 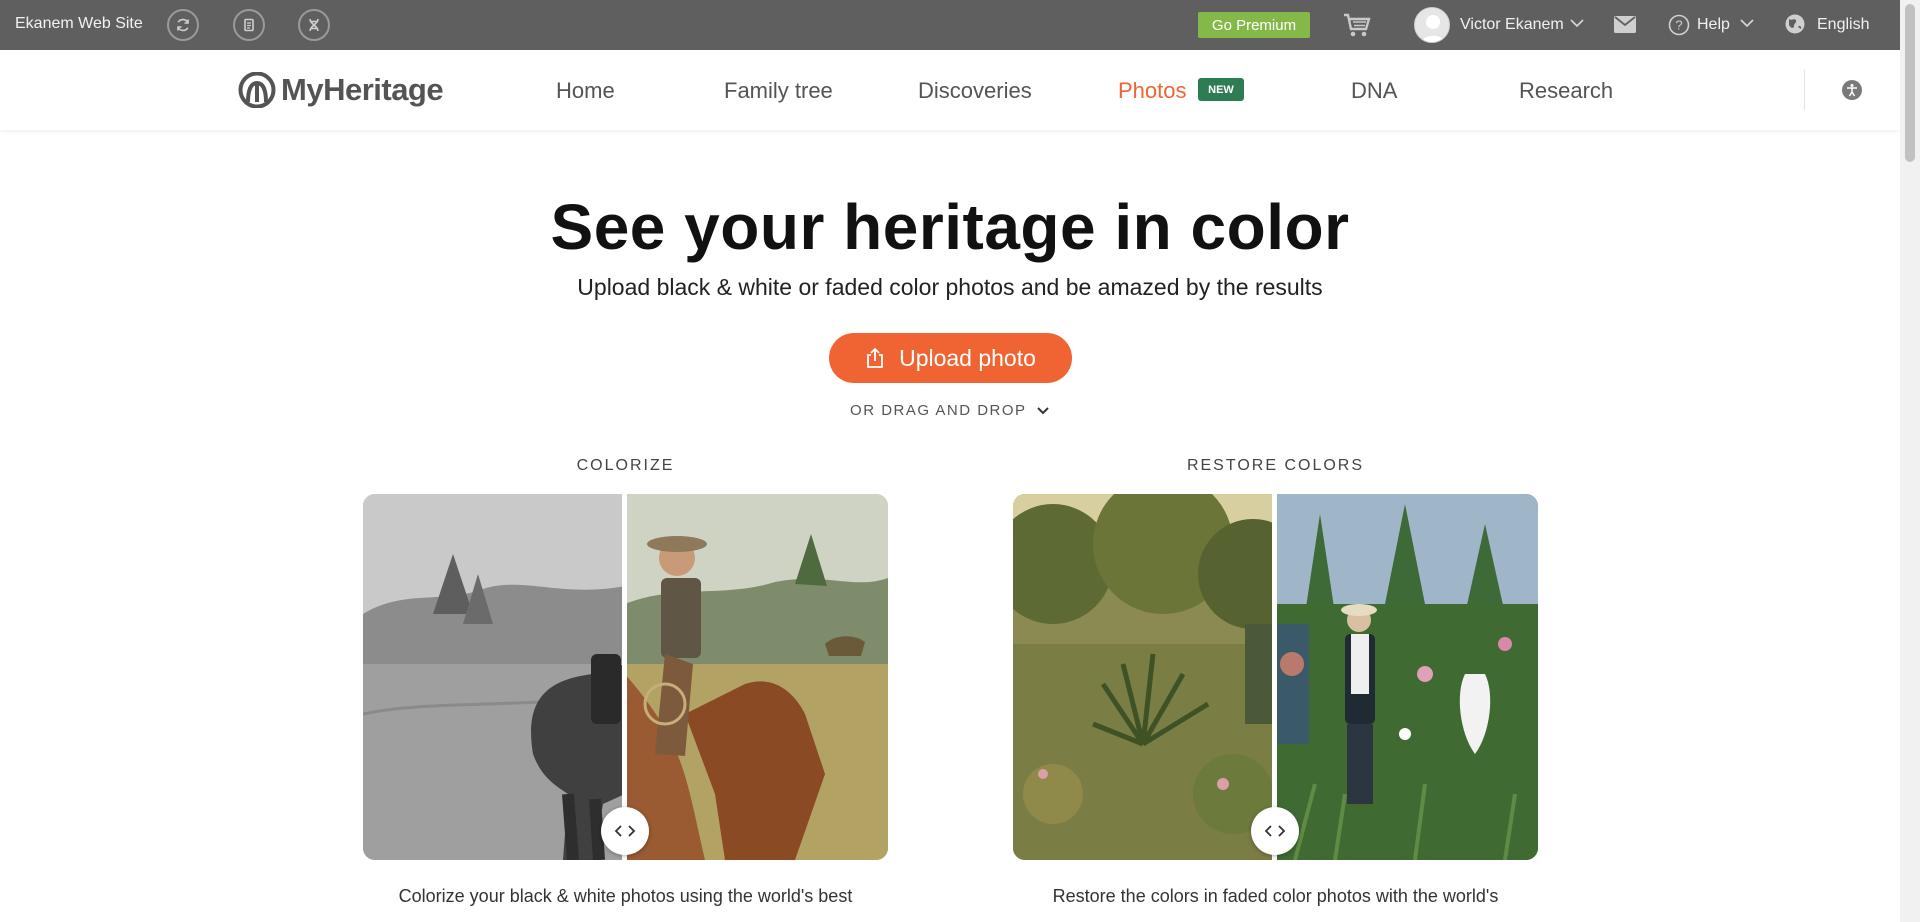 I want to click on logo-text: MyHeritage, so click(x=362, y=89).